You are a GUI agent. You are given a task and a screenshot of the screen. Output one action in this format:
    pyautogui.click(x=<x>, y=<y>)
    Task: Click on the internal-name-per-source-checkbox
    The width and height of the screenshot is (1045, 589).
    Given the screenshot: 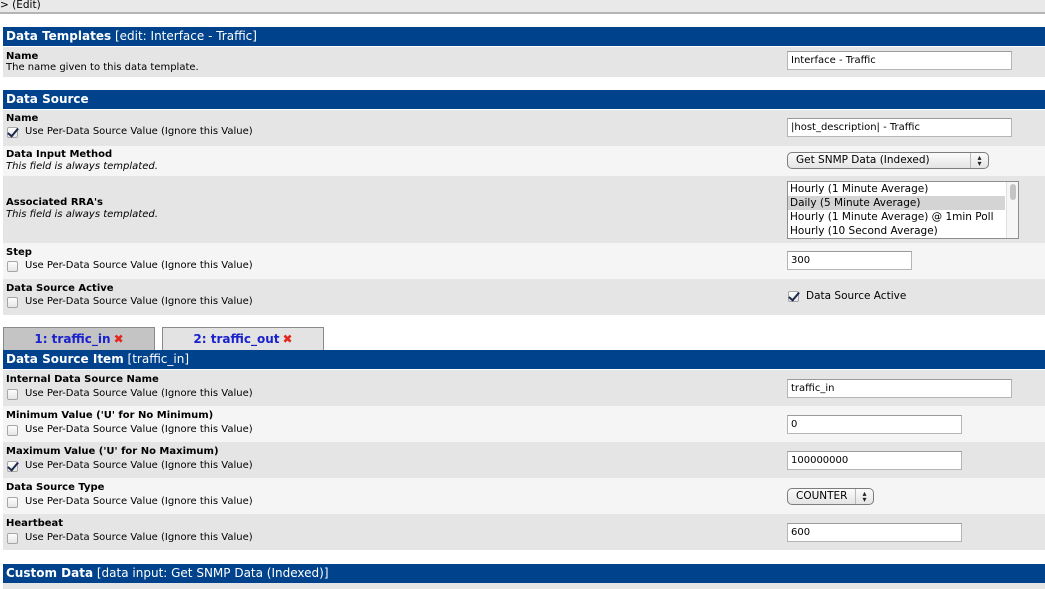 What is the action you would take?
    pyautogui.click(x=12, y=394)
    